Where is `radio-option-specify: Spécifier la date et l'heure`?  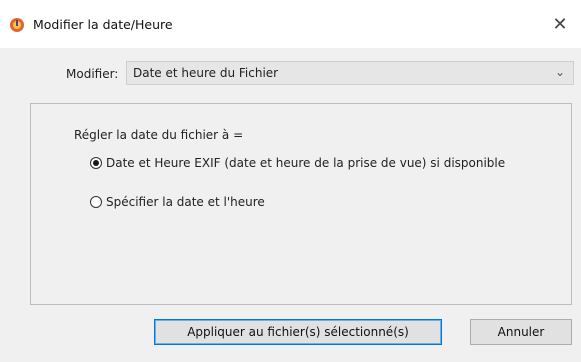 radio-option-specify: Spécifier la date et l'heure is located at coordinates (177, 202).